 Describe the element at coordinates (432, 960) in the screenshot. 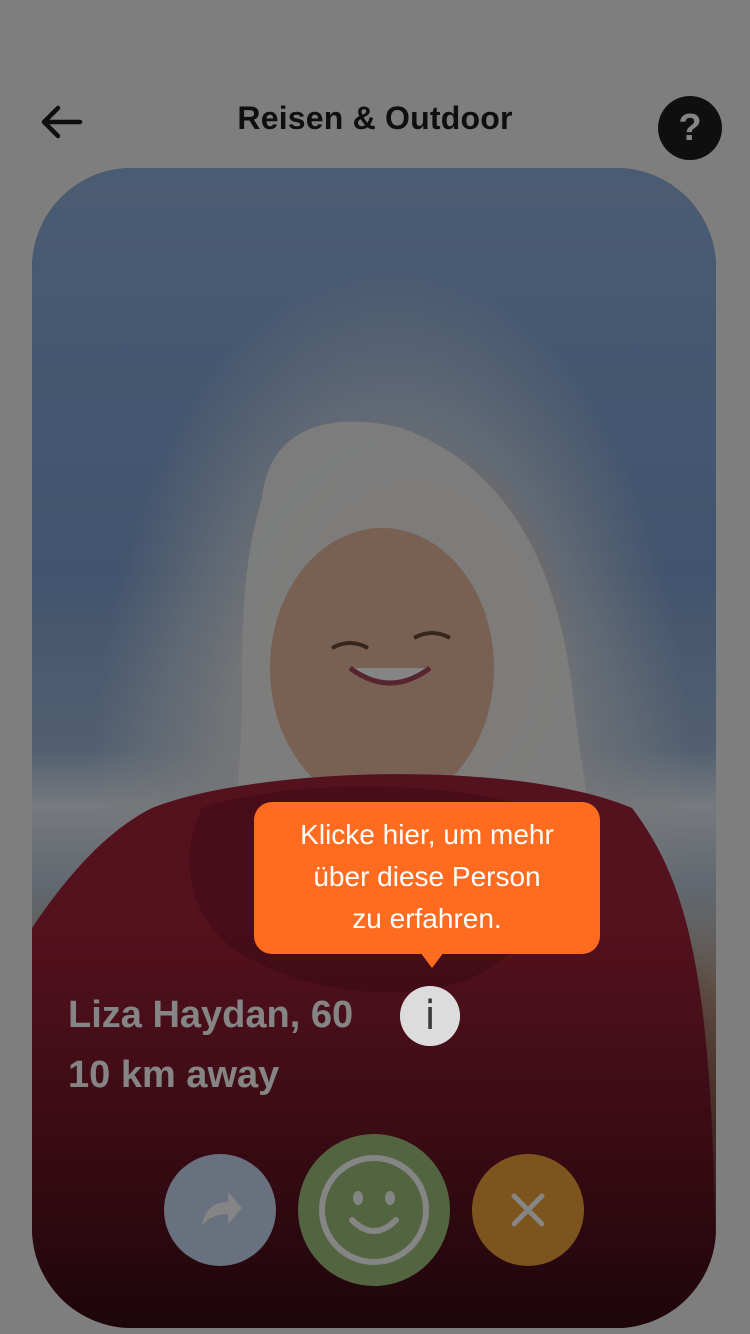

I see `tooltip-pointer` at that location.